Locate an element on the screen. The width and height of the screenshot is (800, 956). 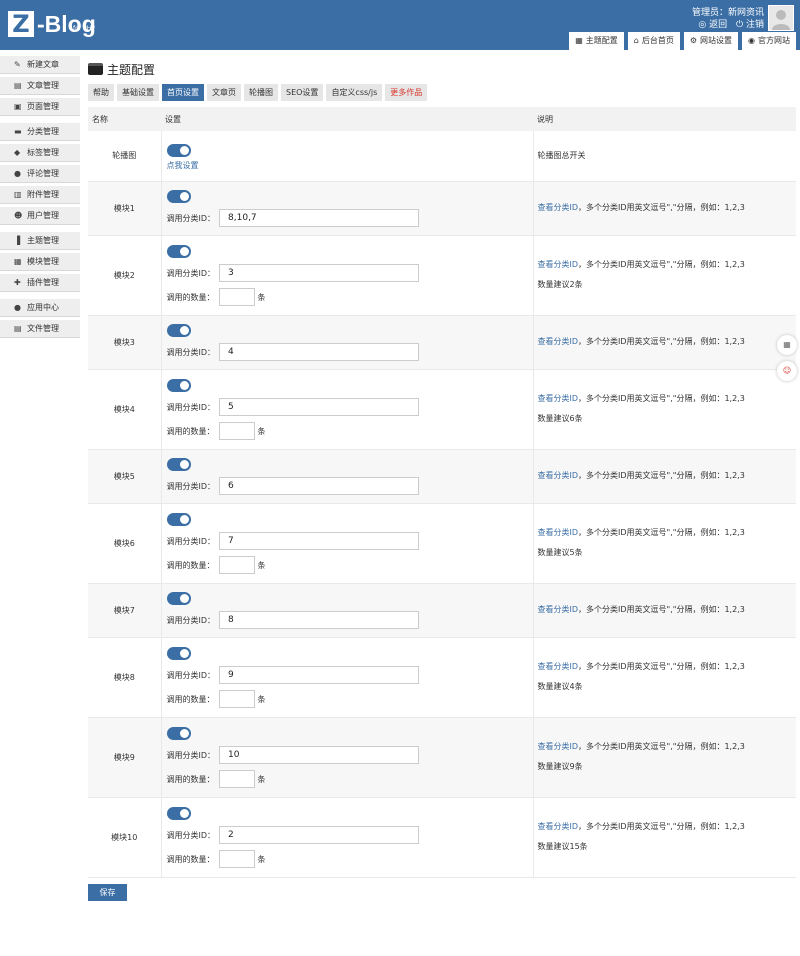
tab-6: 自定义css/js is located at coordinates (354, 92).